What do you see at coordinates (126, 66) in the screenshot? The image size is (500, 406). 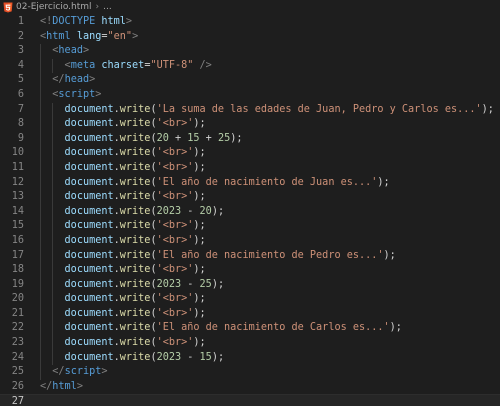 I see `code-text: <meta charset="UTF-8" />` at bounding box center [126, 66].